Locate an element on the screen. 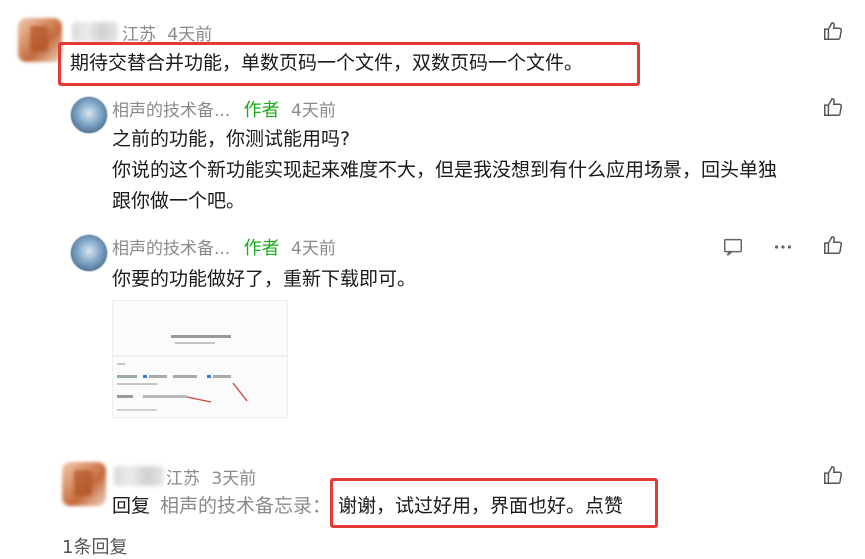 Image resolution: width=865 pixels, height=559 pixels. comment-text-line: 你说的这个新功能实现起来难度不大，但是我没想到有什么应用场景，回头单独 is located at coordinates (445, 170).